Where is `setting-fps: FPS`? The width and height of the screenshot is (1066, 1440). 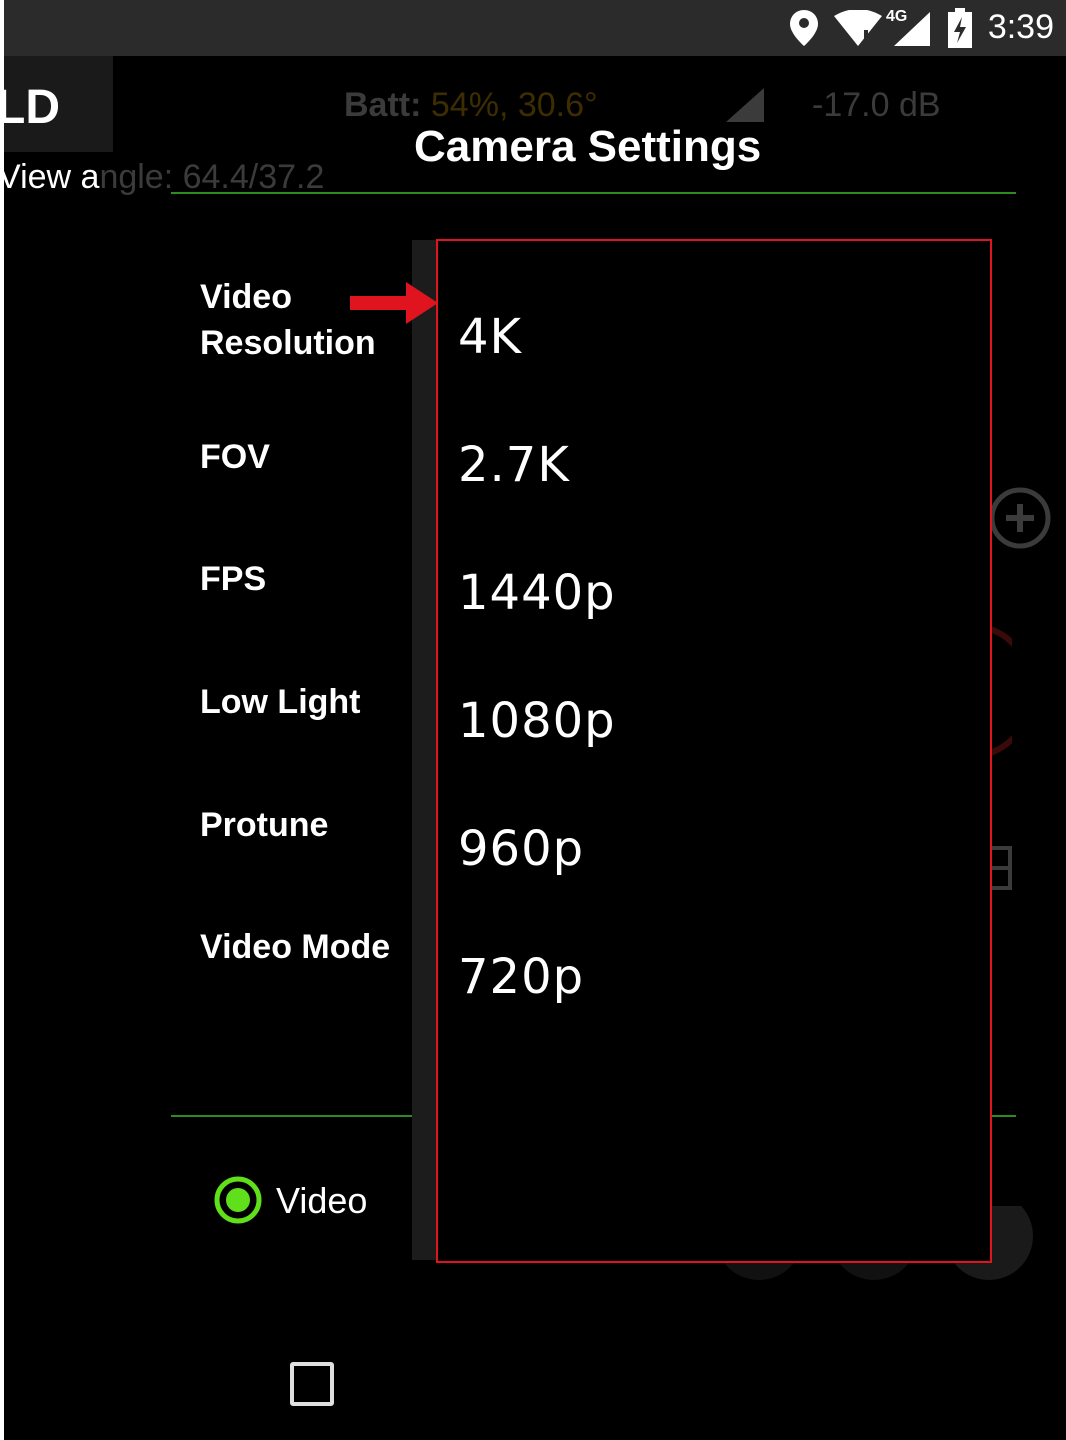 setting-fps: FPS is located at coordinates (233, 579).